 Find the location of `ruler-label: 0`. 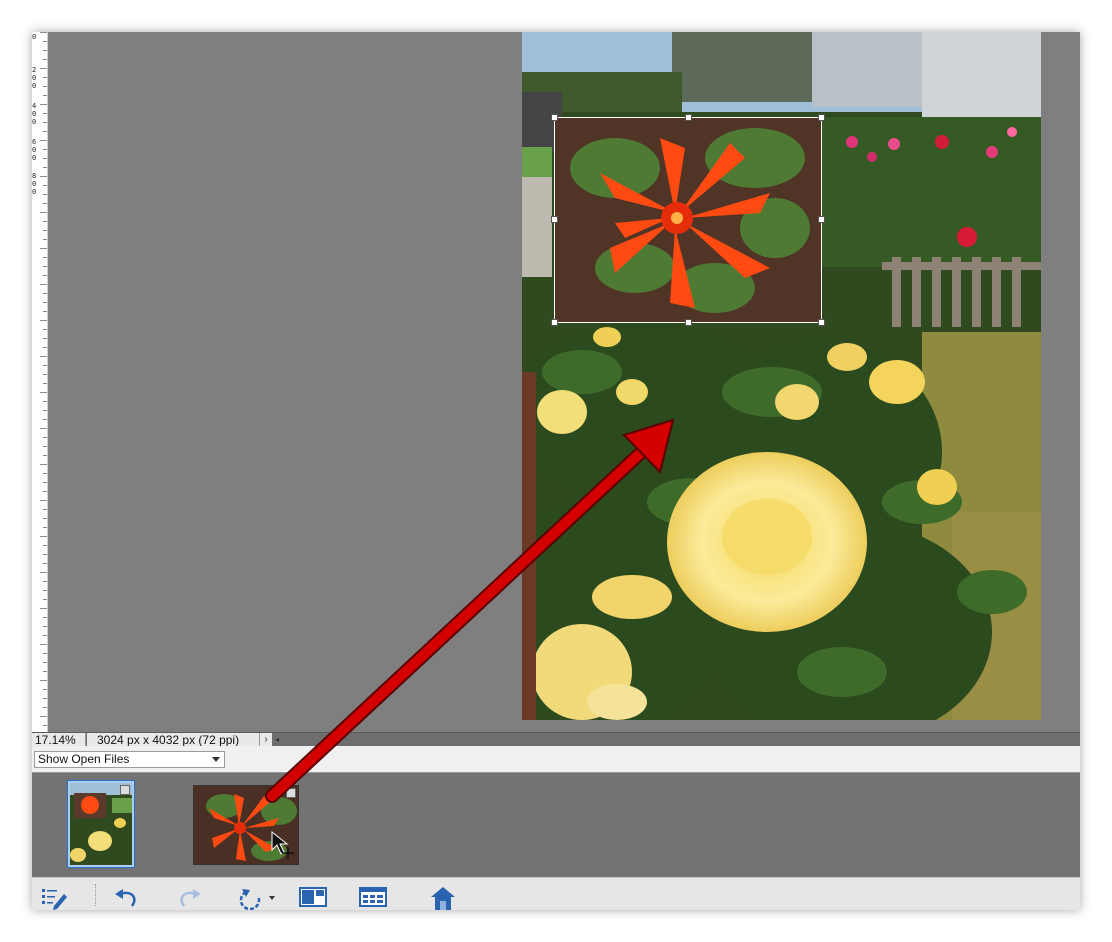

ruler-label: 0 is located at coordinates (34, 37).